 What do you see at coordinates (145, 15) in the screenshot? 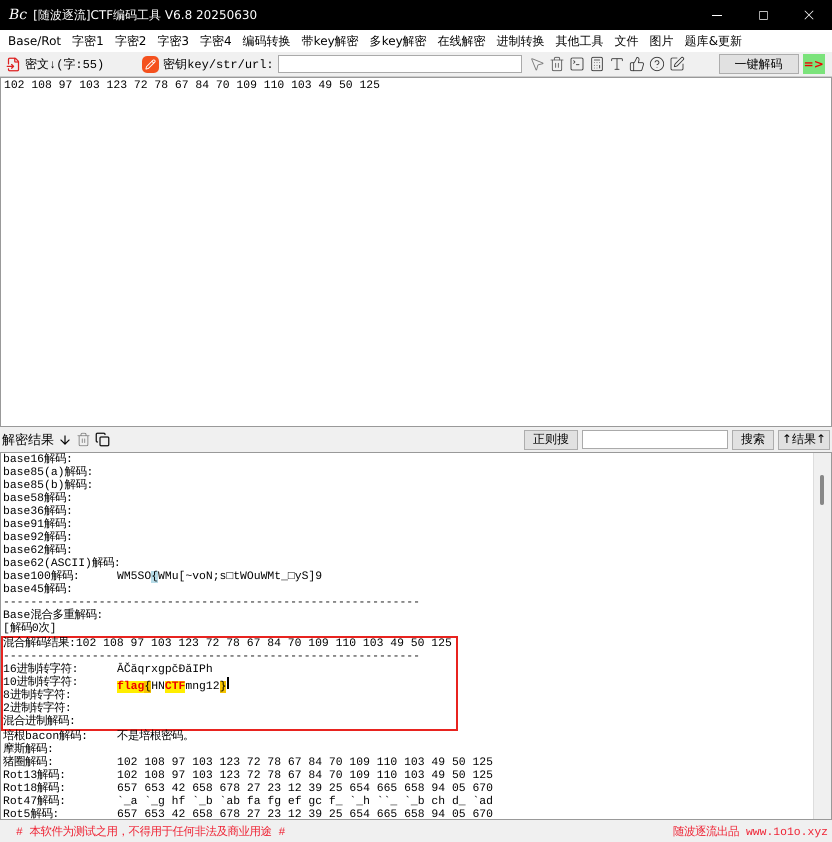
I see `window-title: [随波逐流]CTF编码工具 V6.8 20250630` at bounding box center [145, 15].